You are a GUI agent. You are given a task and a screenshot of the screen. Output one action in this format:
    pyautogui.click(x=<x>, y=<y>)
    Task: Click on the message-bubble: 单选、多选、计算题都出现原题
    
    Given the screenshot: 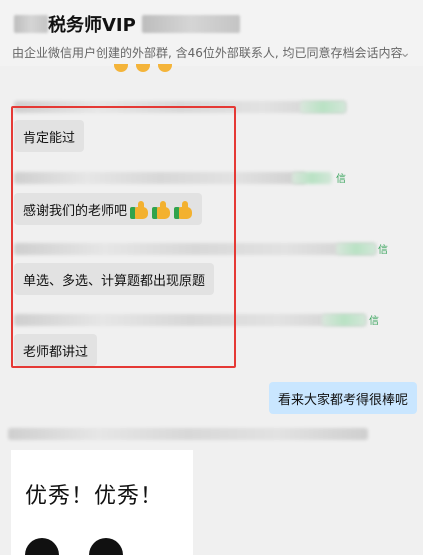 What is the action you would take?
    pyautogui.click(x=114, y=279)
    